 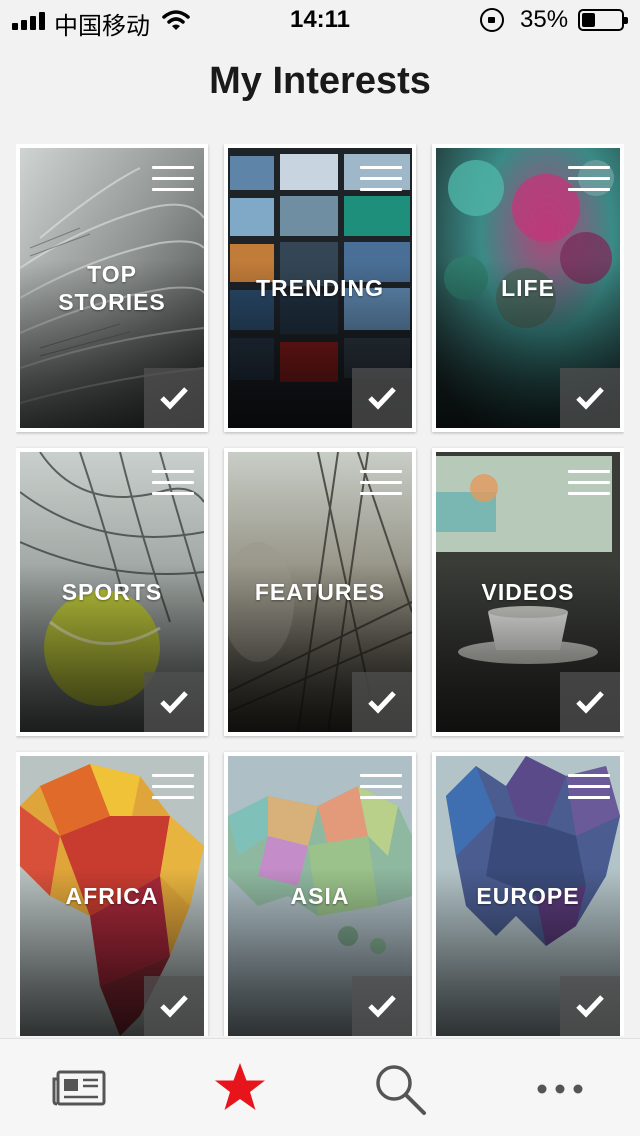 I want to click on interest-tile-europe: EUROPE, so click(x=528, y=894).